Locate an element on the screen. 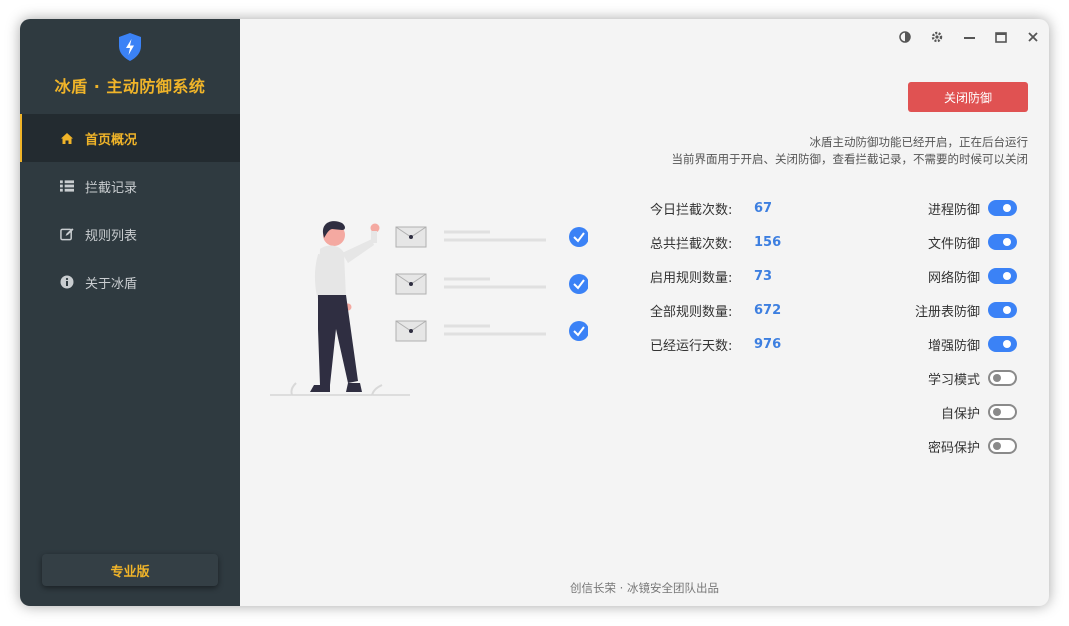 The height and width of the screenshot is (626, 1069). sidebar-item-home: 首页概况 is located at coordinates (130, 138).